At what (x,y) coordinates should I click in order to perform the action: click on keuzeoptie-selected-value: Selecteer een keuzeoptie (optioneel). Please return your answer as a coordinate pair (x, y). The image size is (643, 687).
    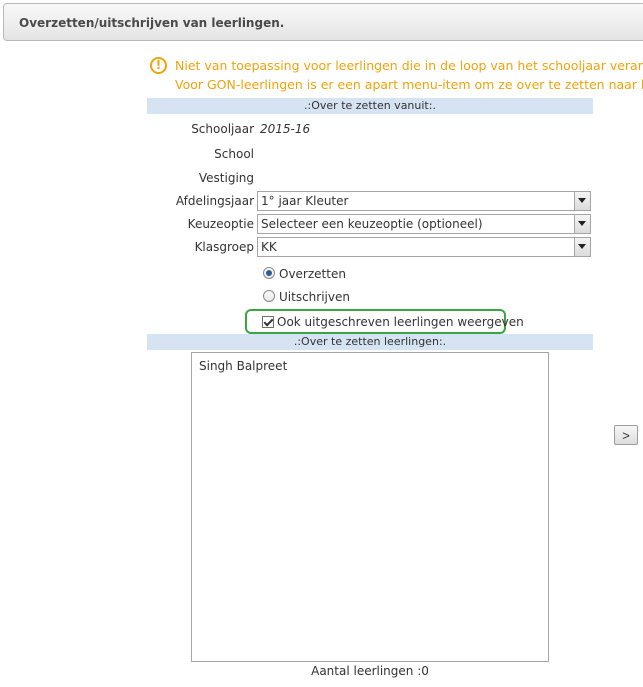
    Looking at the image, I should click on (372, 224).